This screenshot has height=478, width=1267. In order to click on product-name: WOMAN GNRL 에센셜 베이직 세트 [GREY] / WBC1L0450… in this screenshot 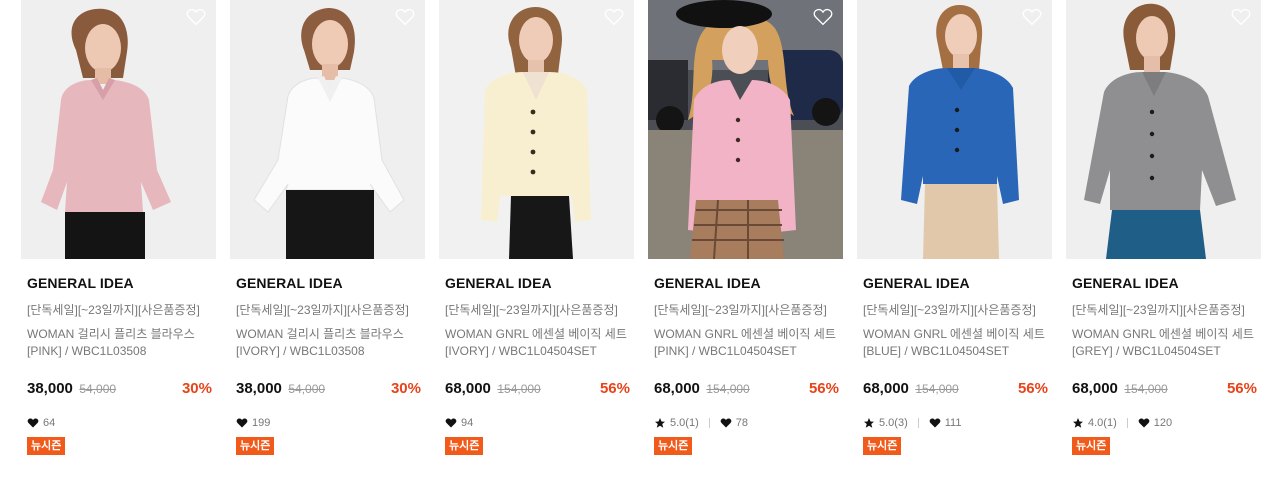, I will do `click(1165, 343)`.